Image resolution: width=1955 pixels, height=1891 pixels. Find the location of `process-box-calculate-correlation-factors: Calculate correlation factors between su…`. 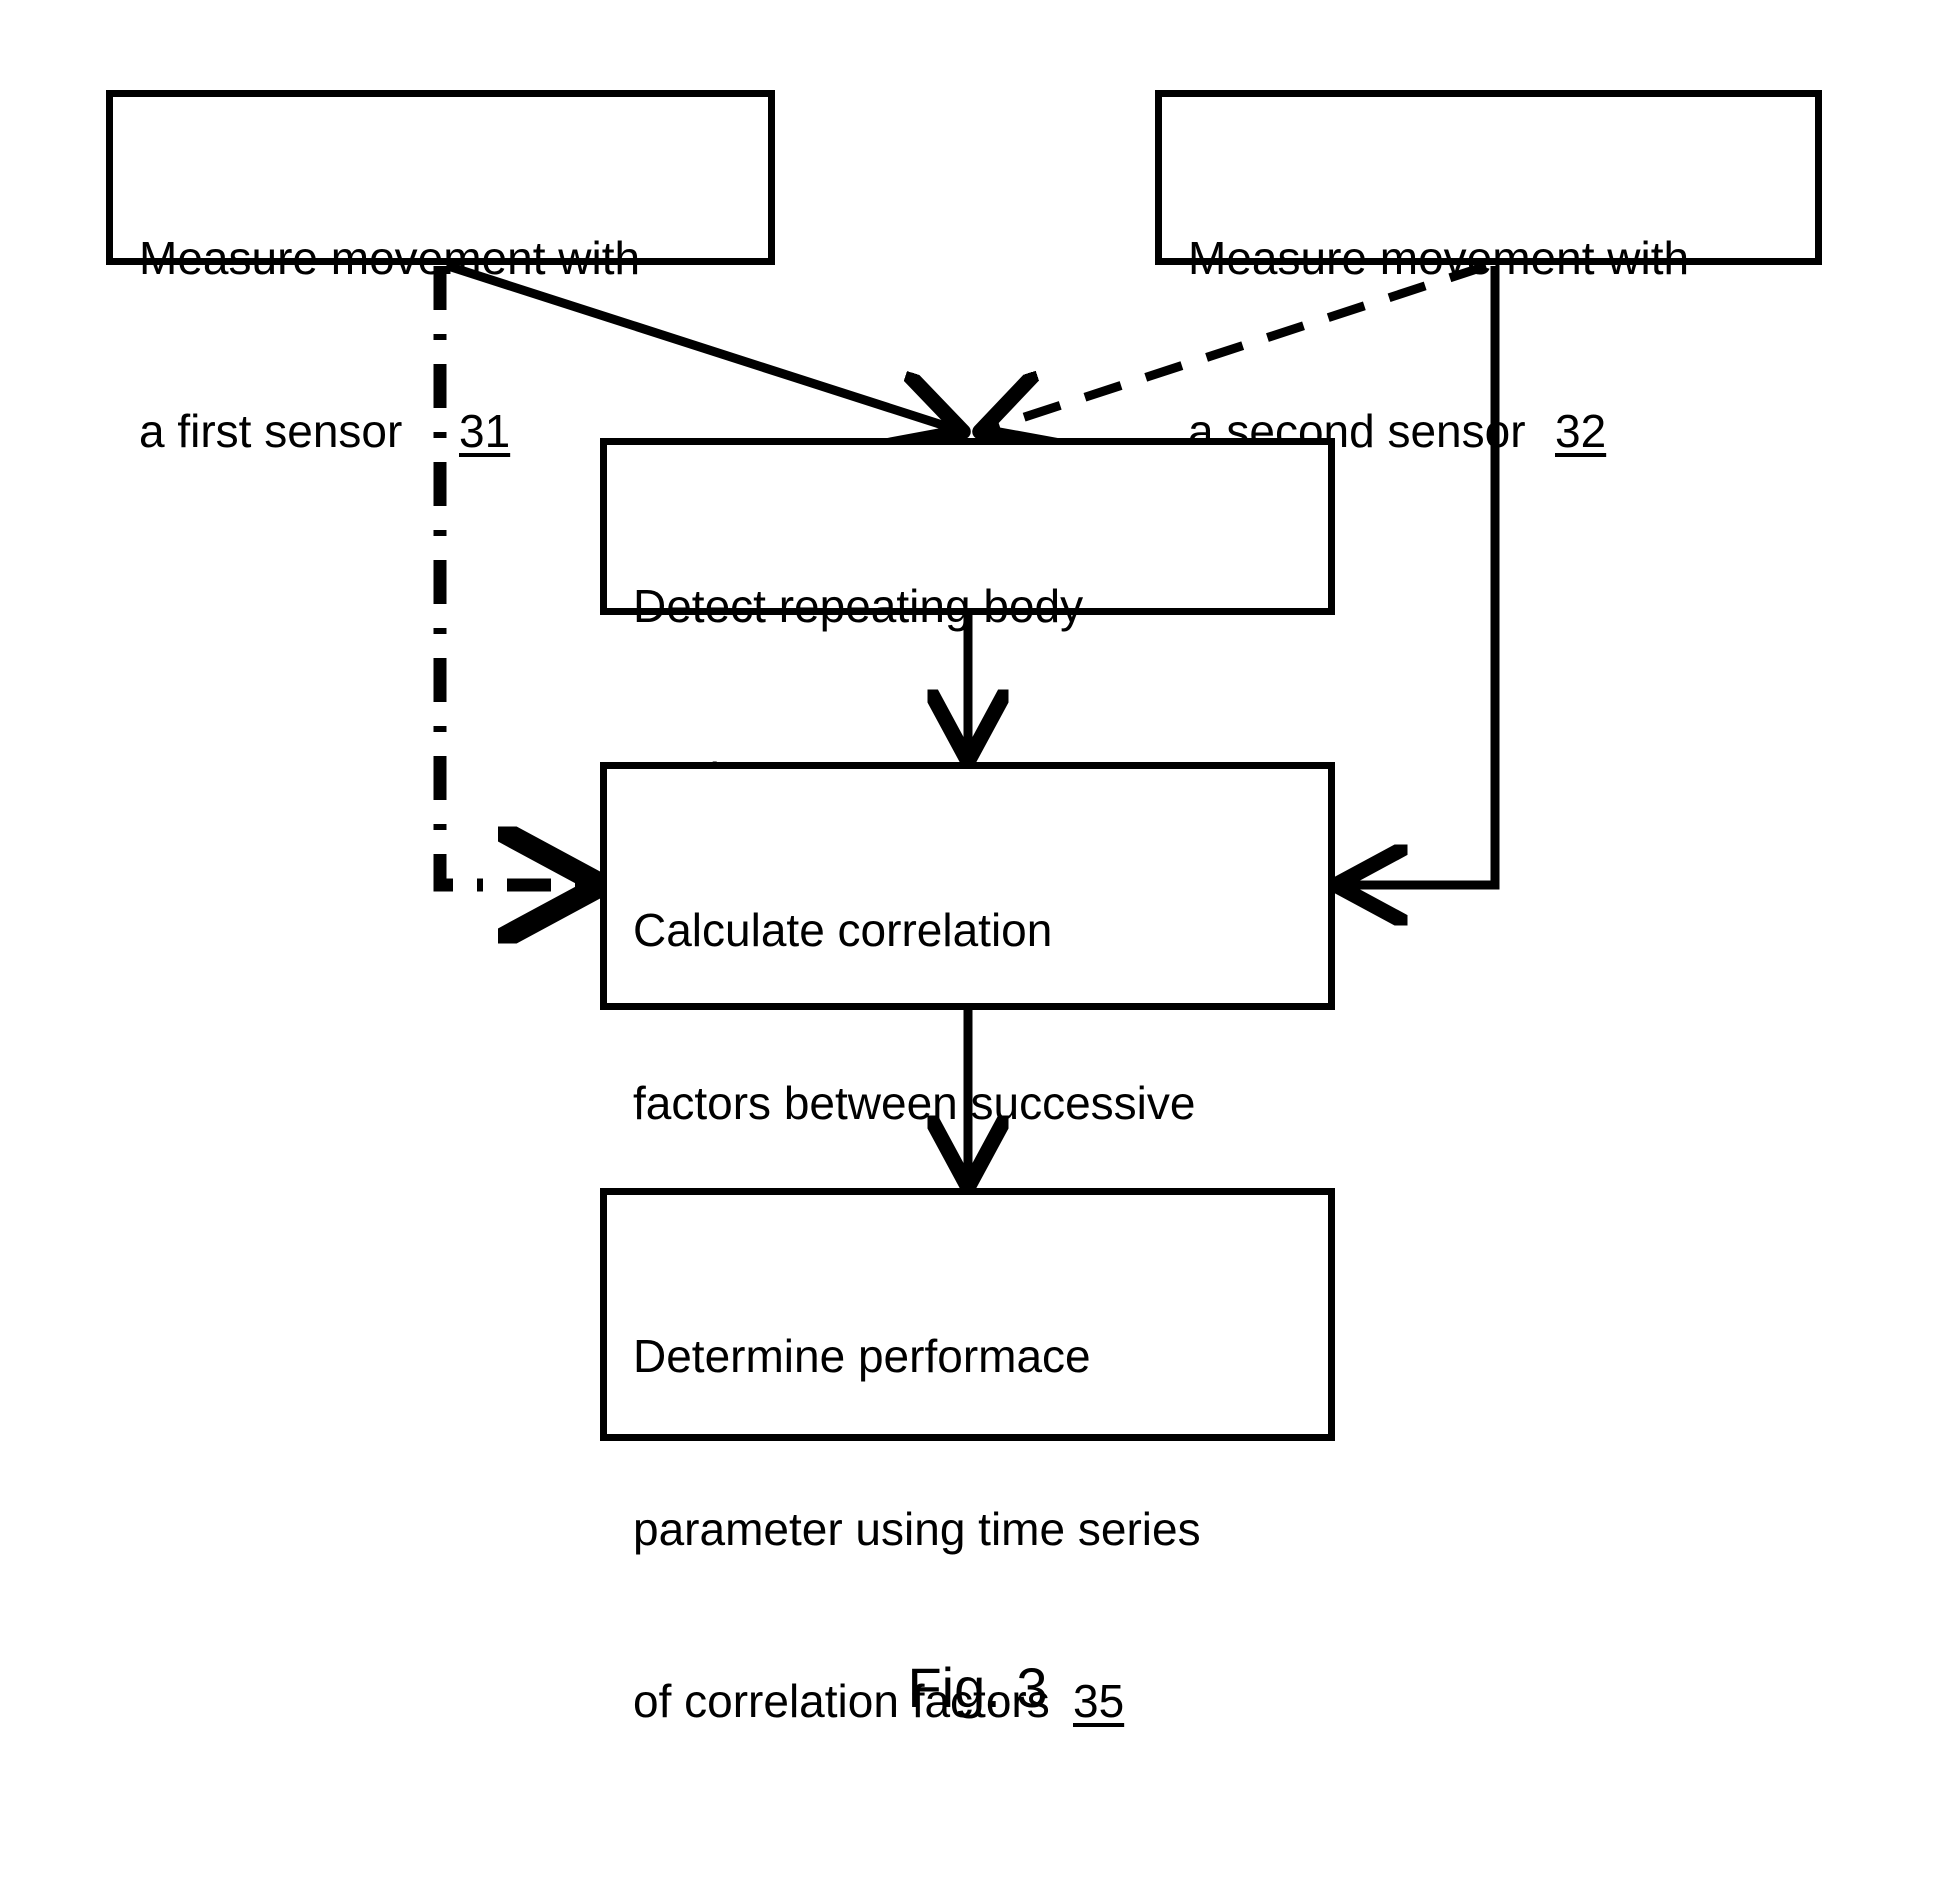

process-box-calculate-correlation-factors: Calculate correlation factors between su… is located at coordinates (967, 1031).